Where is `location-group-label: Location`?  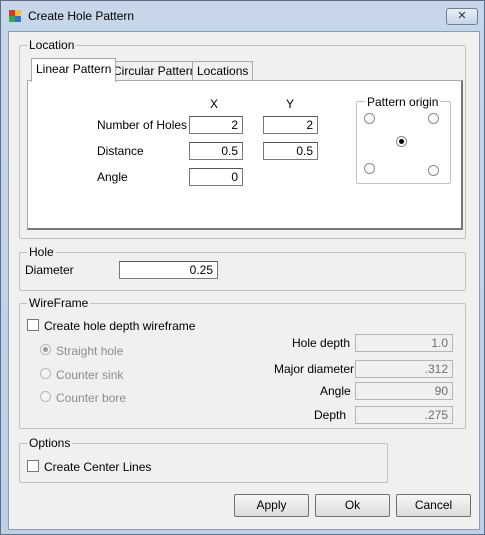 location-group-label: Location is located at coordinates (52, 45).